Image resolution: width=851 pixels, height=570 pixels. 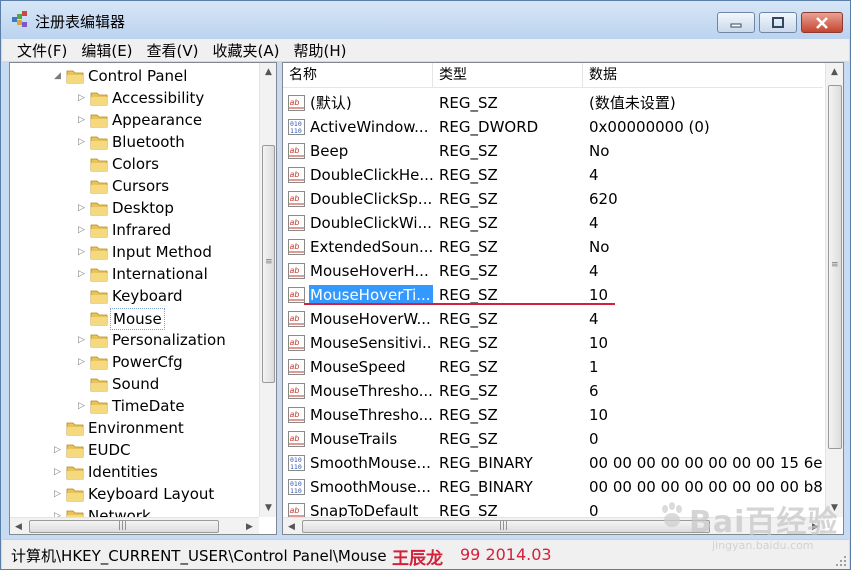 What do you see at coordinates (136, 384) in the screenshot?
I see `tree-item: Sound` at bounding box center [136, 384].